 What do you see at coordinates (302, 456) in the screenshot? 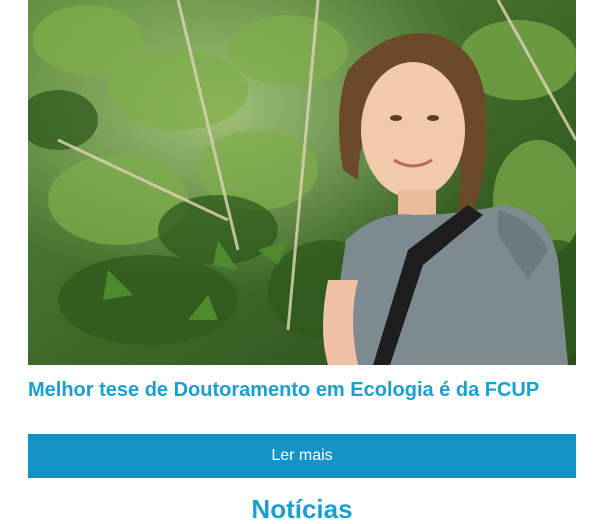
I see `read-more-button: Ler mais` at bounding box center [302, 456].